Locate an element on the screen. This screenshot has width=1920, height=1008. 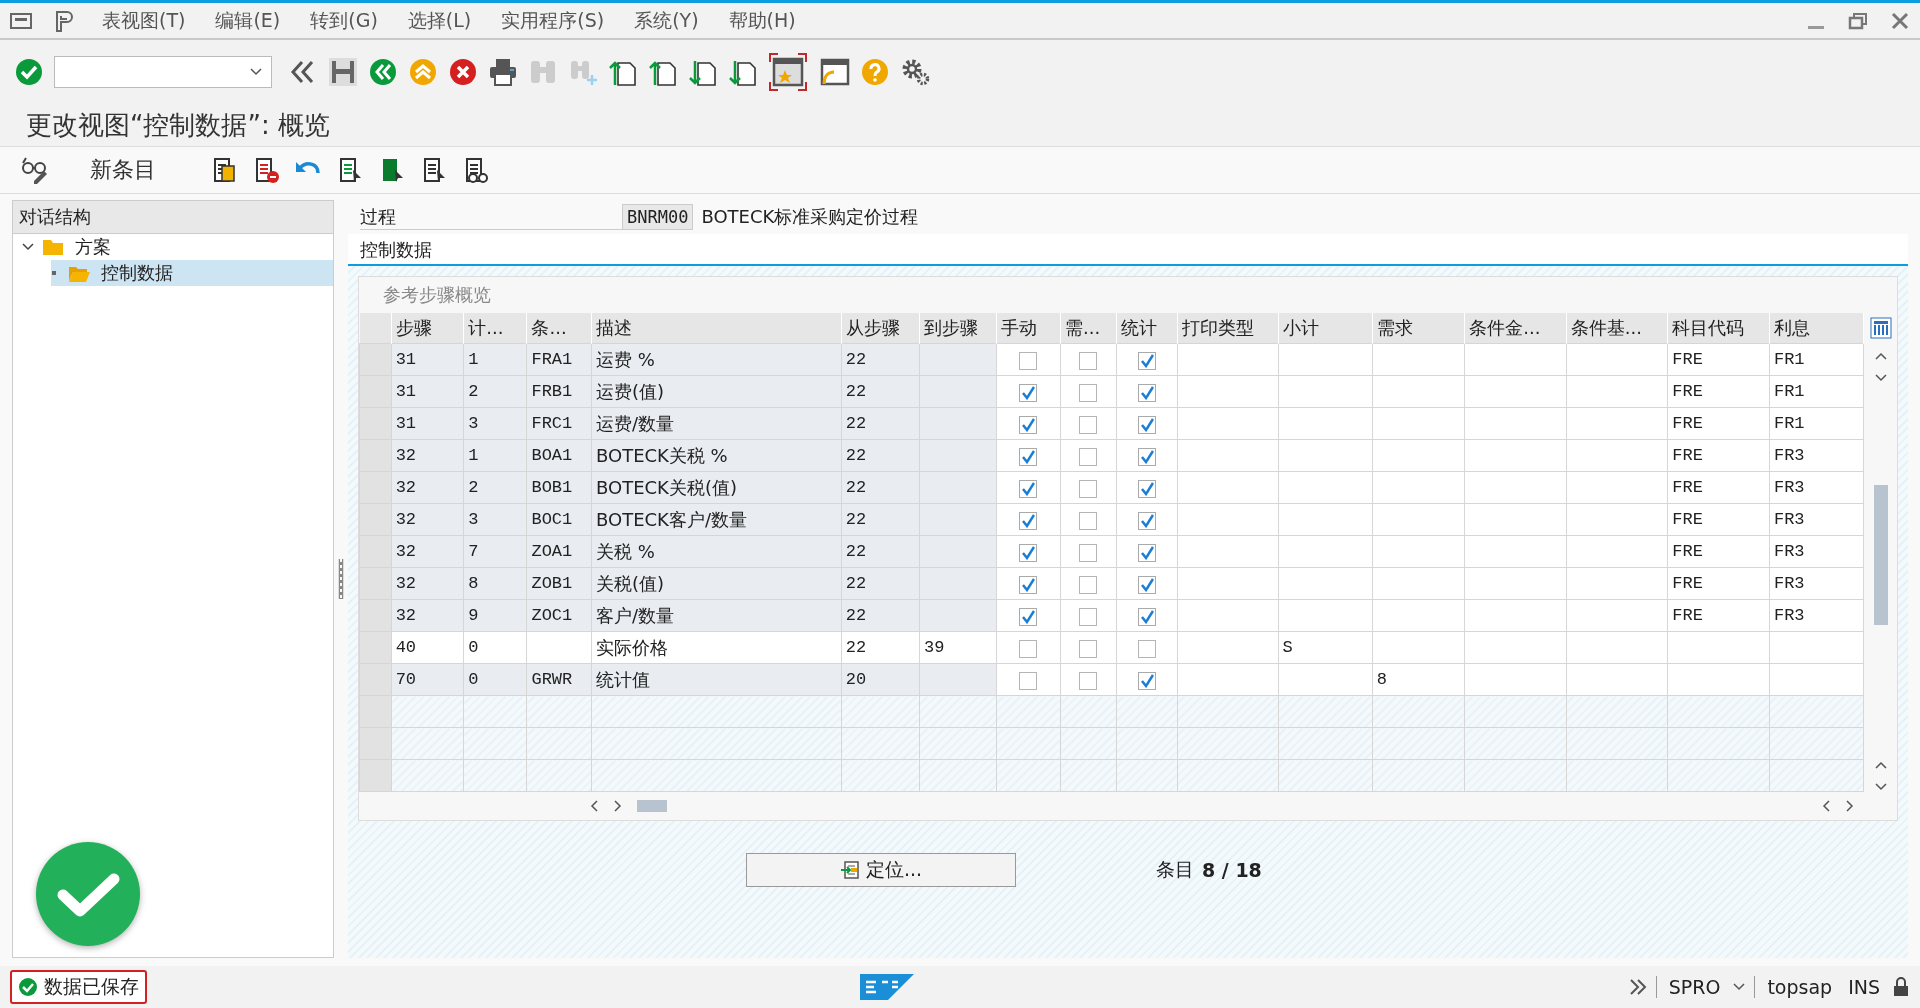
table-cell: 2 is located at coordinates (473, 391).